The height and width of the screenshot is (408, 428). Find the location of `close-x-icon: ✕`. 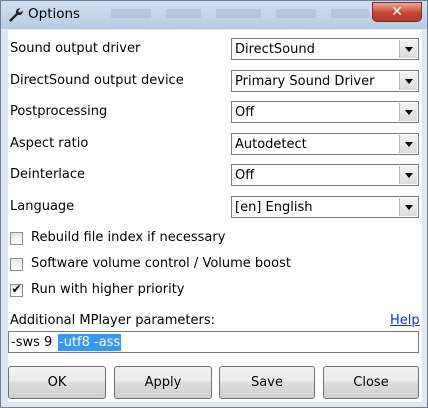

close-x-icon: ✕ is located at coordinates (397, 12).